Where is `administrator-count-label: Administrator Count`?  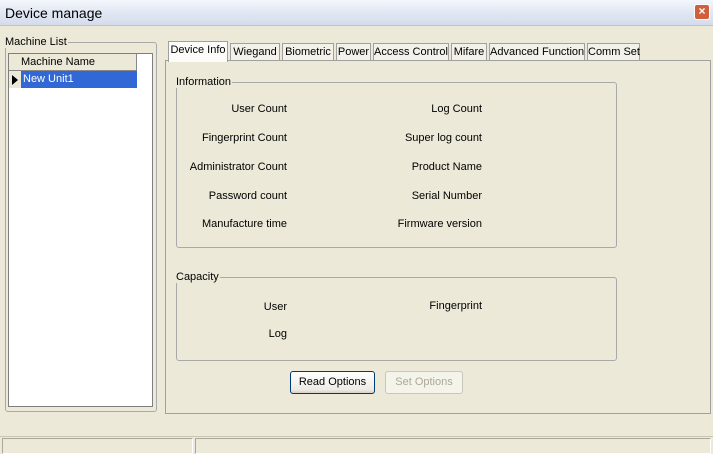
administrator-count-label: Administrator Count is located at coordinates (238, 167).